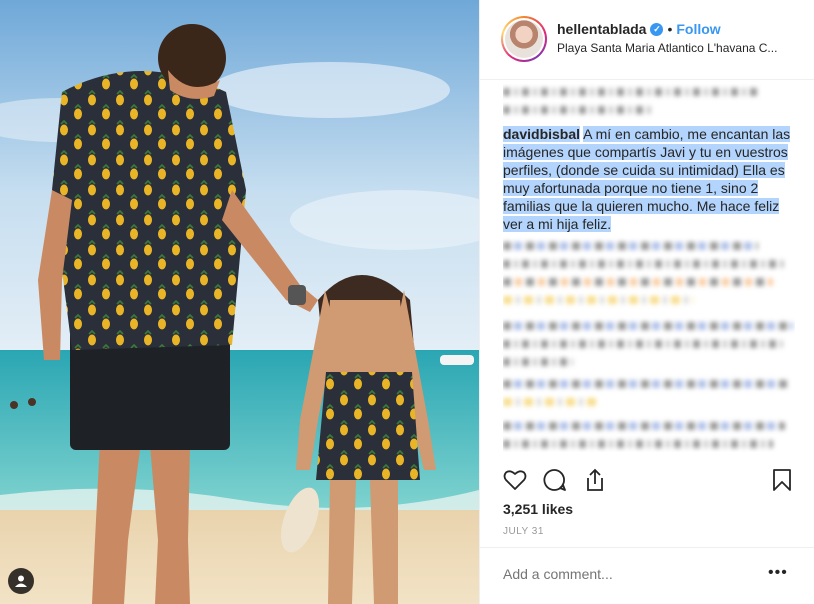 The image size is (814, 604). I want to click on add-comment-section: •••, so click(647, 575).